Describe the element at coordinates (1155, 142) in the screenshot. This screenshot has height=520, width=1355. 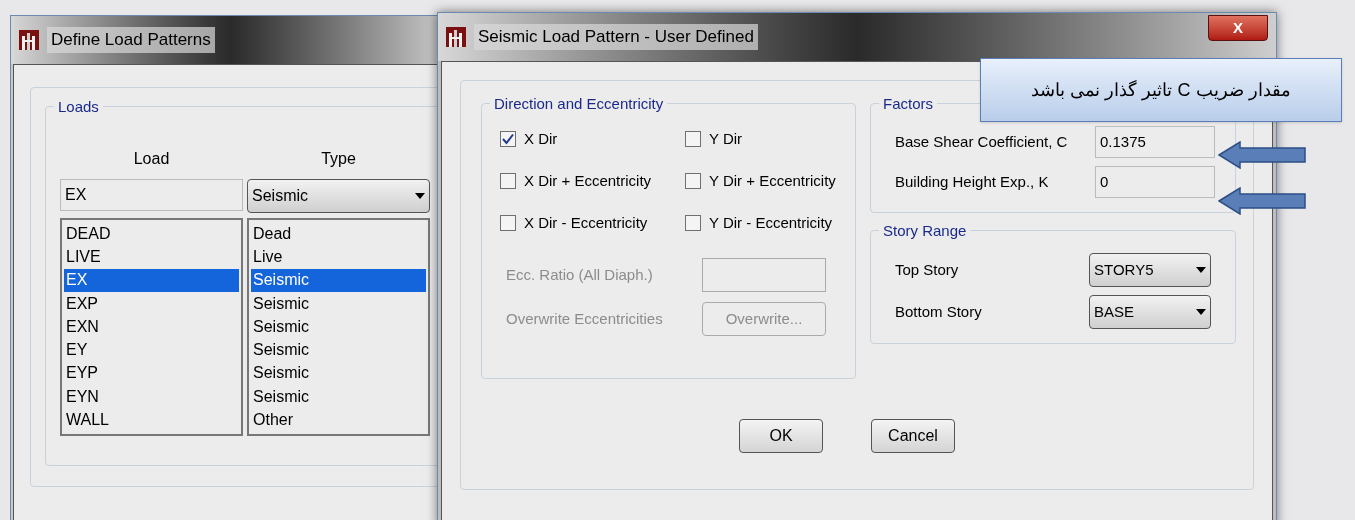
I see `input-field: 0.1375` at that location.